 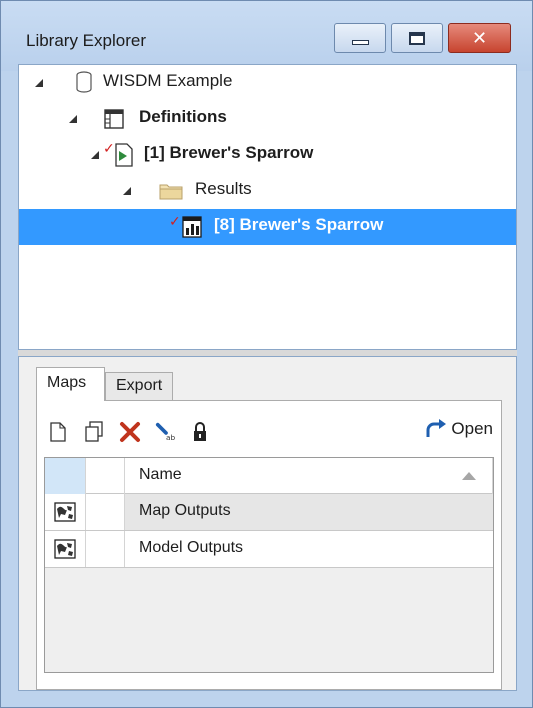 I want to click on close-button: ✕, so click(x=479, y=38).